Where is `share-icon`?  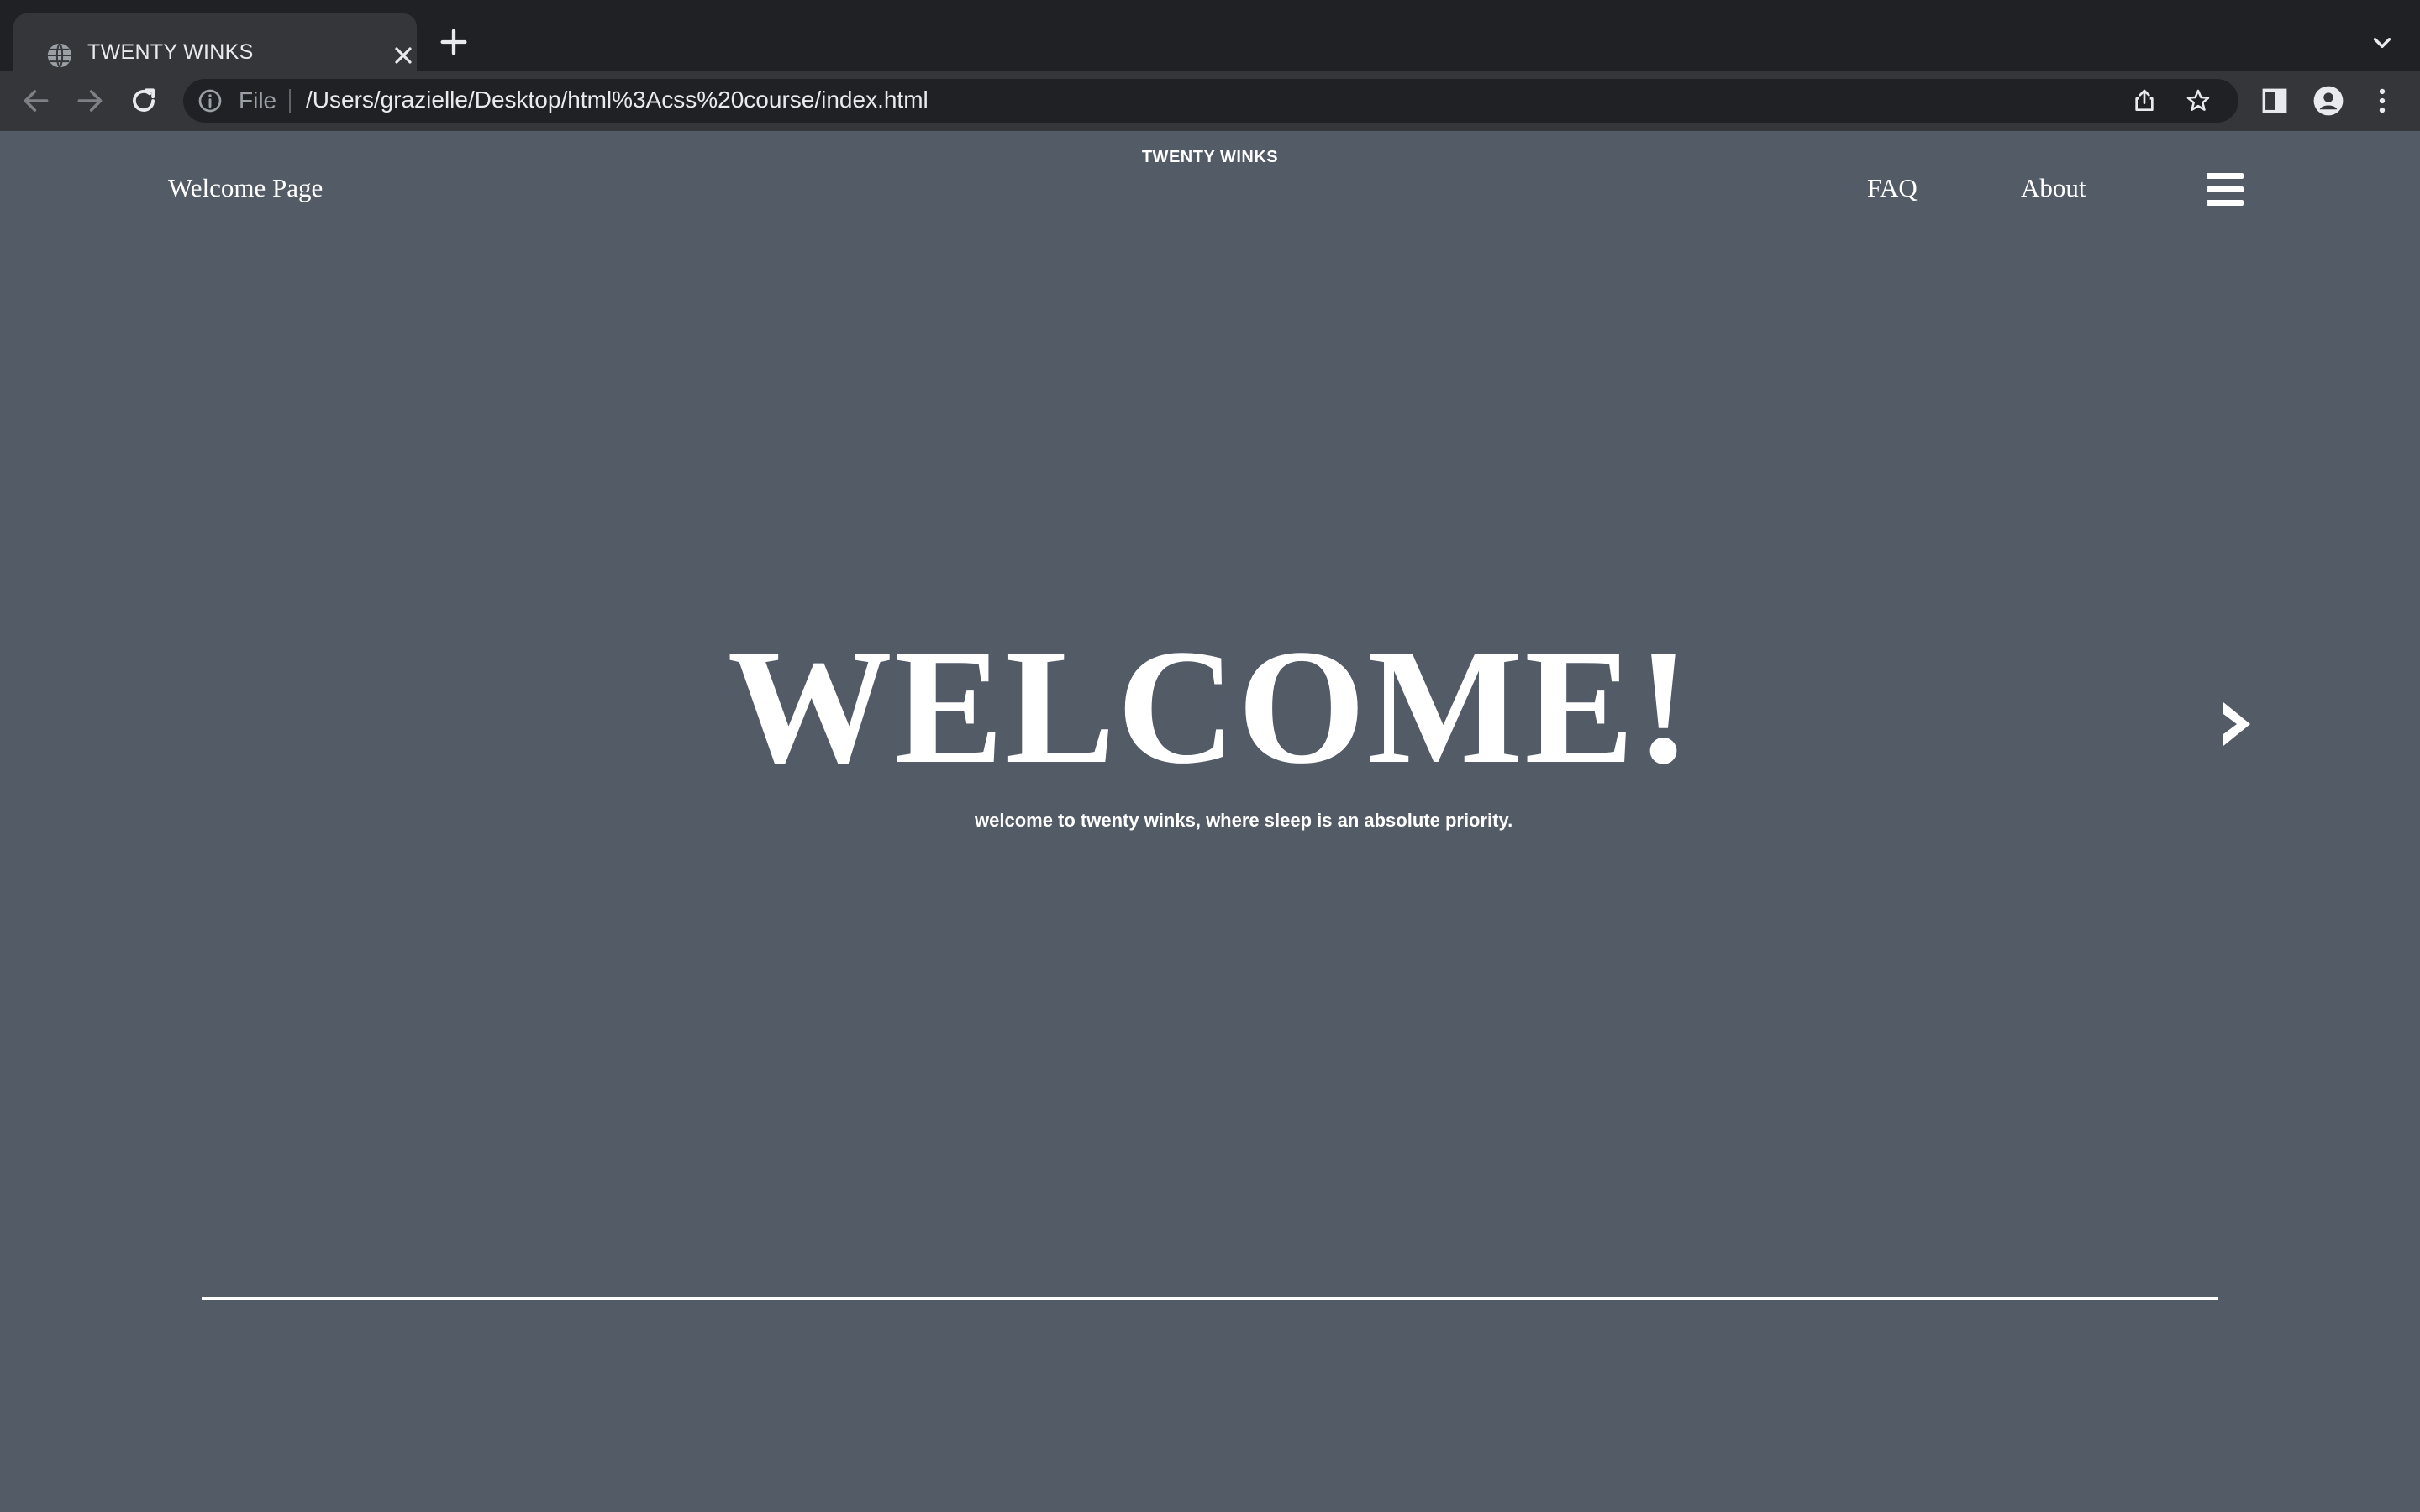 share-icon is located at coordinates (2145, 100).